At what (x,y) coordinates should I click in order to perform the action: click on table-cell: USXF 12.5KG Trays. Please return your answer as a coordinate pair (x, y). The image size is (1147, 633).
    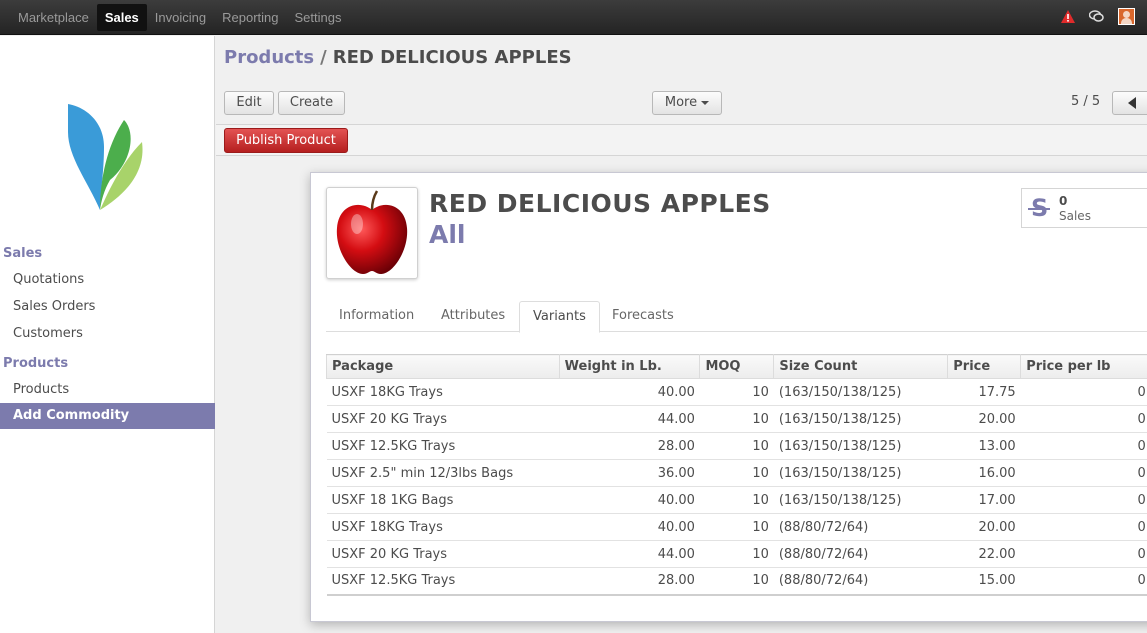
    Looking at the image, I should click on (443, 581).